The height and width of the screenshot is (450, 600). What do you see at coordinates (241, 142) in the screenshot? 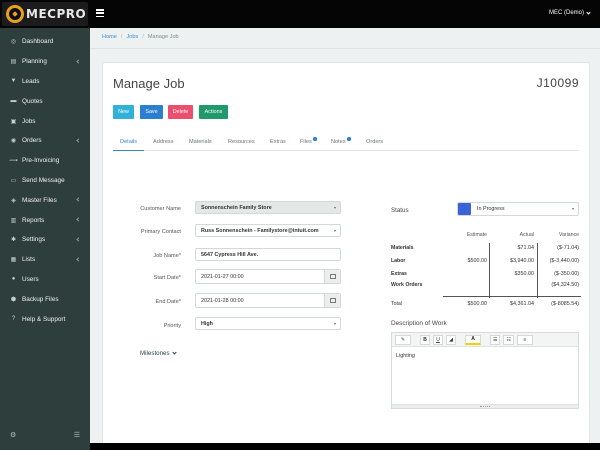
I see `tab-resources: Resources` at bounding box center [241, 142].